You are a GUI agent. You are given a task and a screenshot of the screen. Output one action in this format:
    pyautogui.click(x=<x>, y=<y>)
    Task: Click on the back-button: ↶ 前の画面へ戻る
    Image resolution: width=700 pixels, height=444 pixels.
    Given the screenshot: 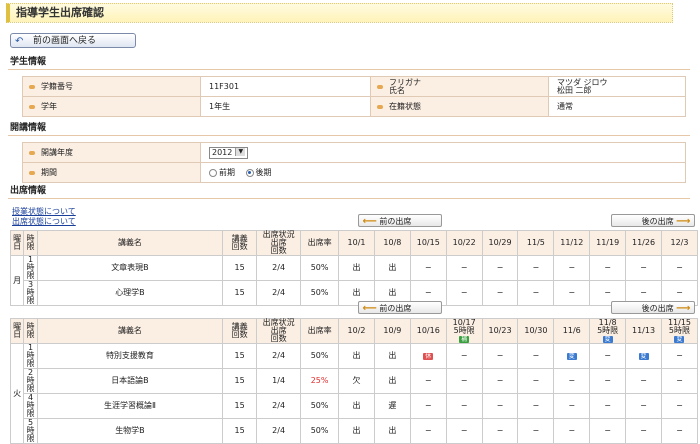 What is the action you would take?
    pyautogui.click(x=73, y=40)
    